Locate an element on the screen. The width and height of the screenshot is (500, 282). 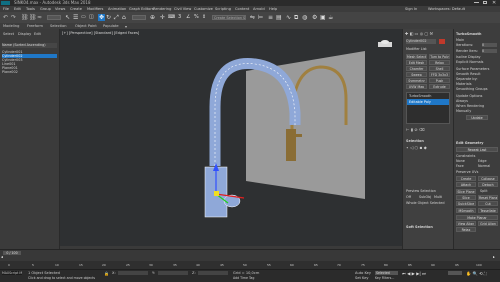
preview-subobj-radio: SubObj is located at coordinates (425, 197).